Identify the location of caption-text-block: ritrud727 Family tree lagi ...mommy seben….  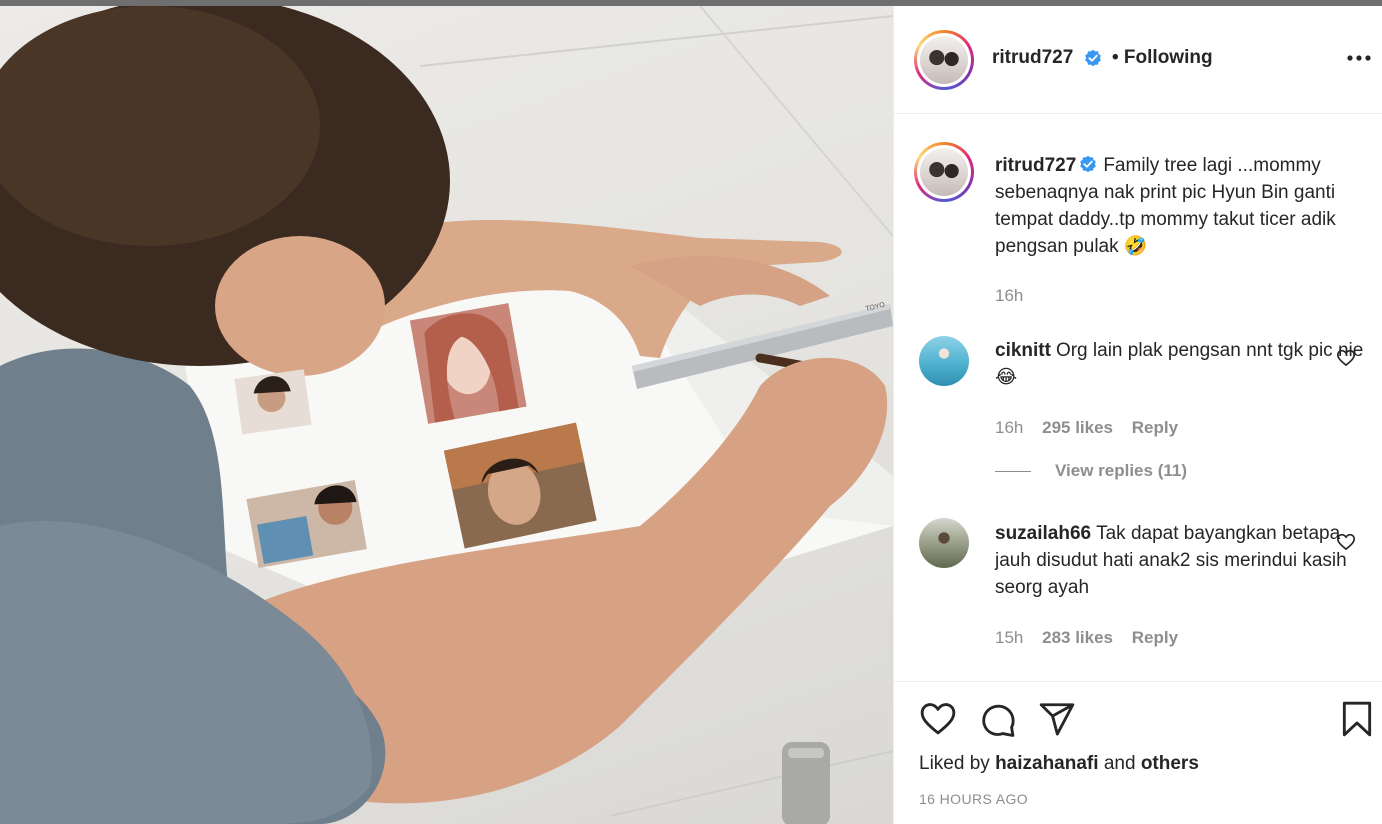
(1180, 206).